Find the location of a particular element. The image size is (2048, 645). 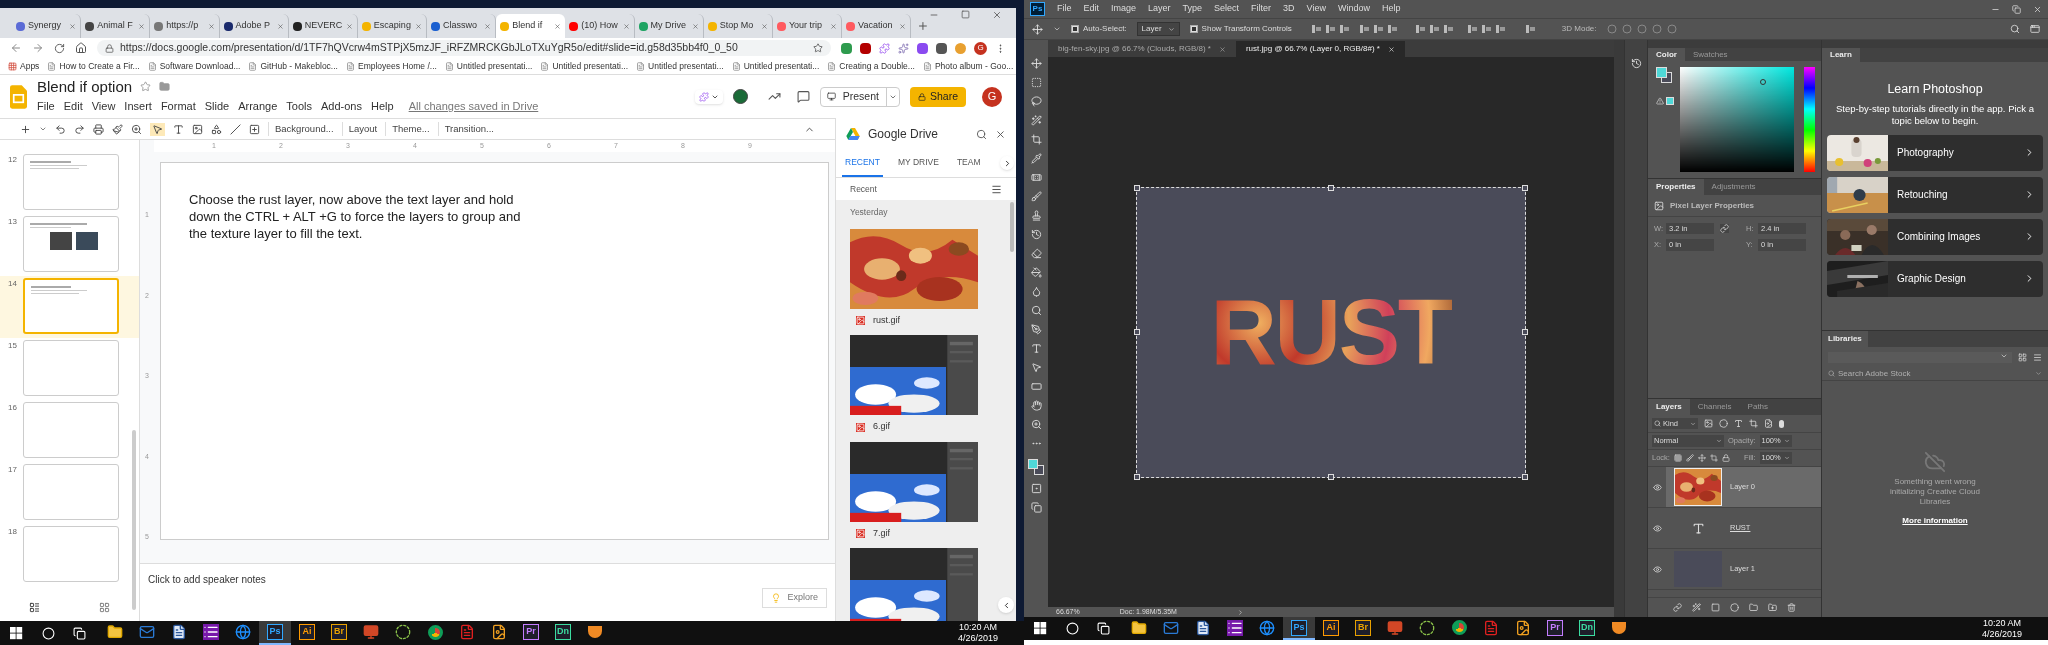

search-field: Search Adobe Stock is located at coordinates (1935, 374).